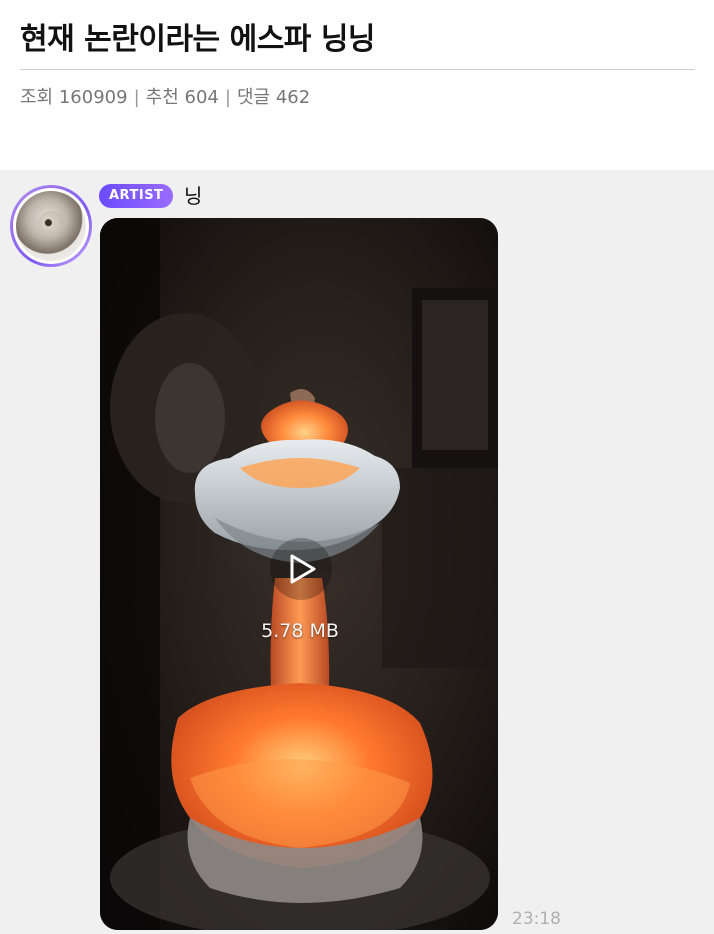  I want to click on likes-label: 추천, so click(162, 97).